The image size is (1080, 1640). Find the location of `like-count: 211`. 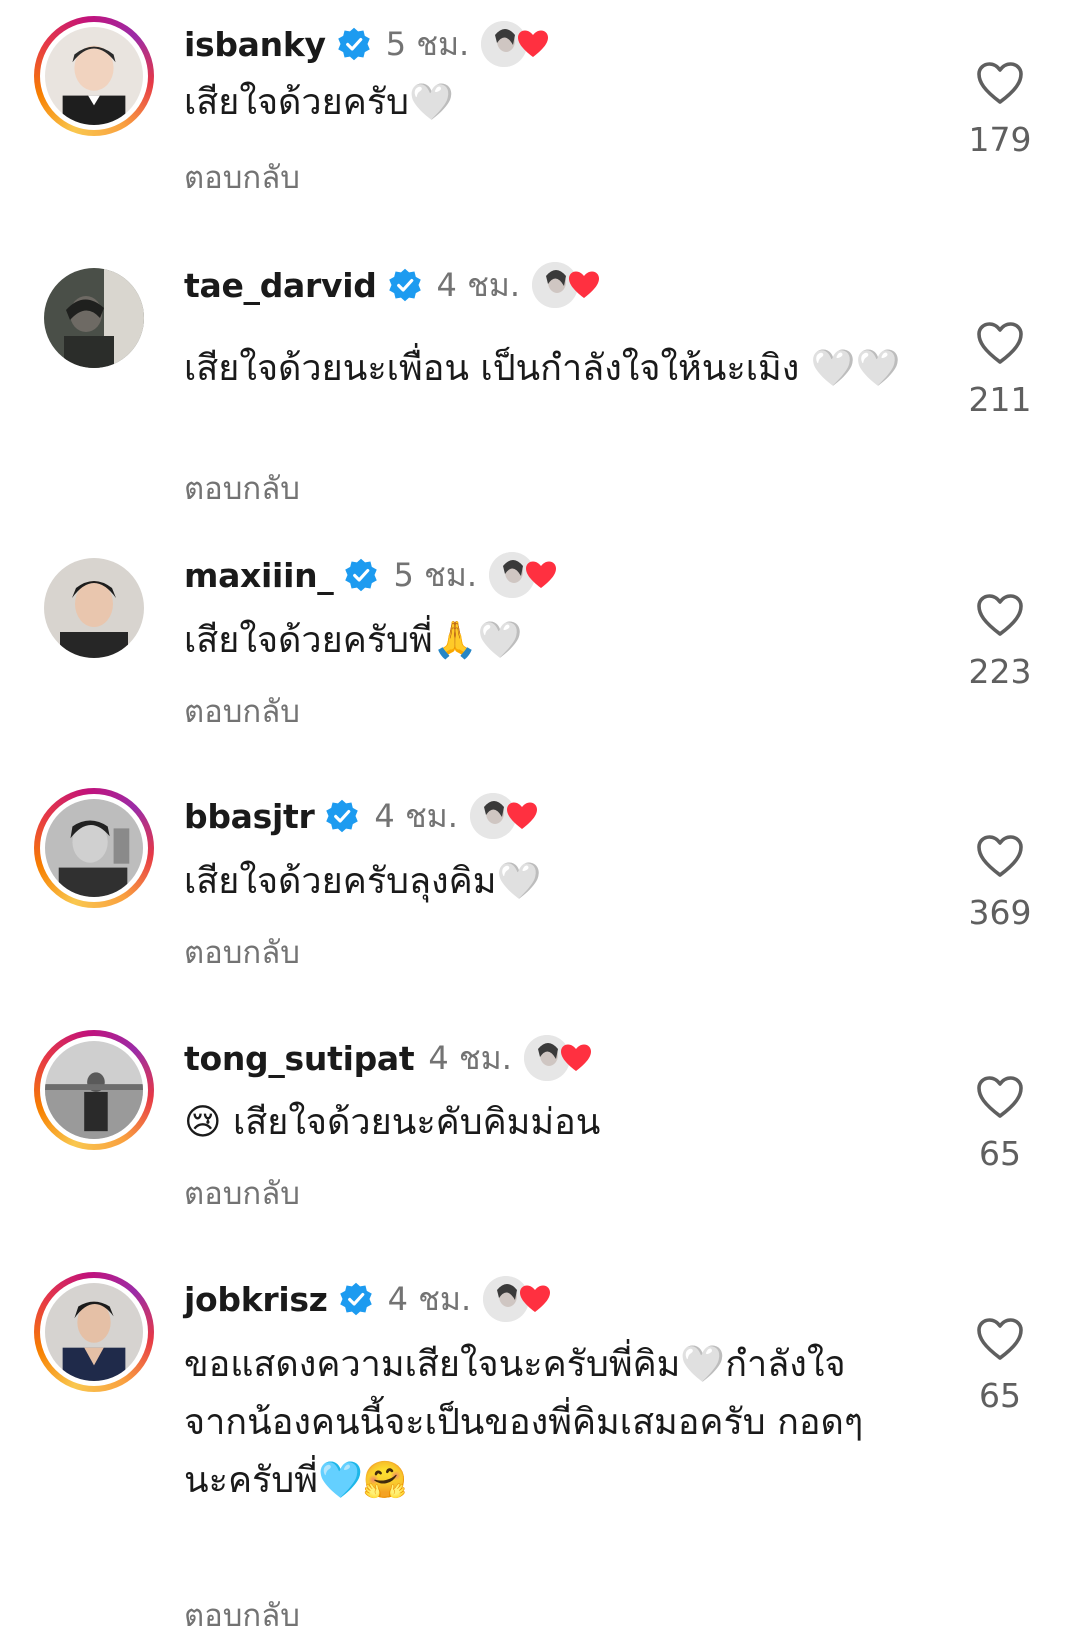

like-count: 211 is located at coordinates (1000, 399).